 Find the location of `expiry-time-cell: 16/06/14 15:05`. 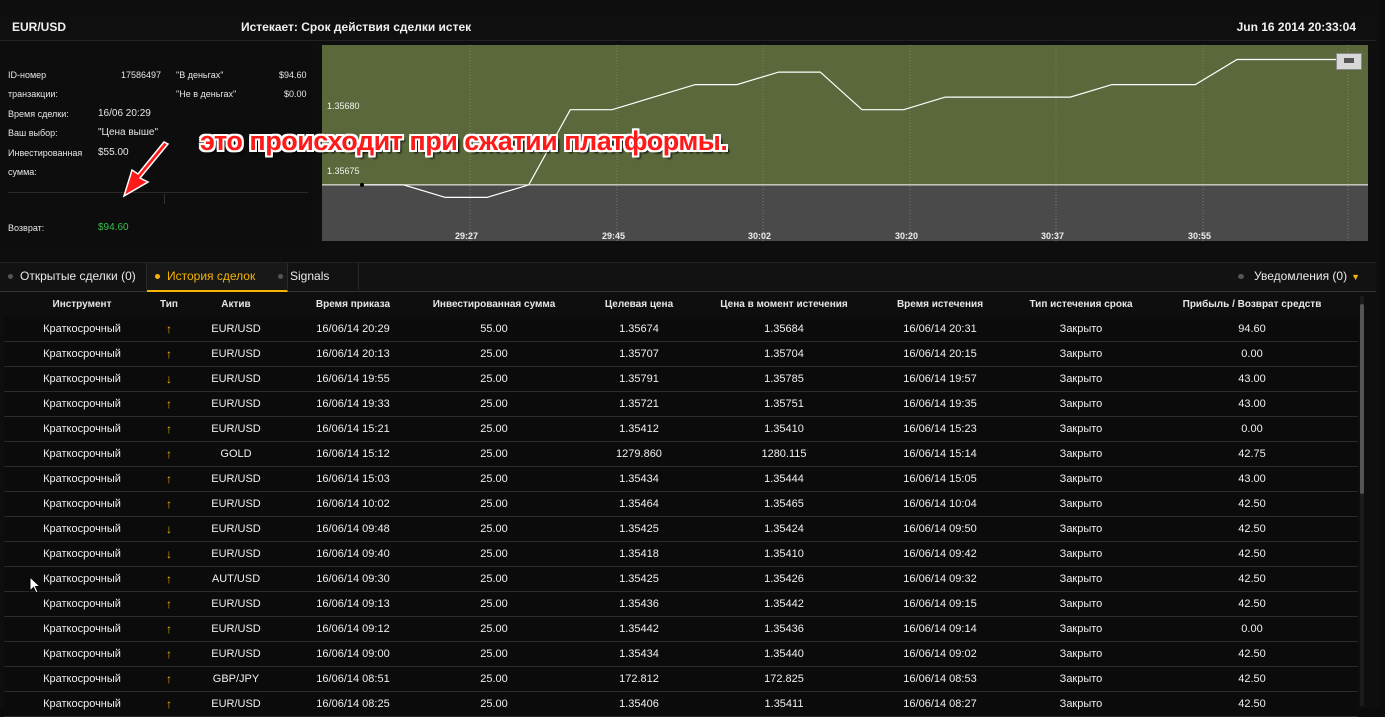

expiry-time-cell: 16/06/14 15:05 is located at coordinates (940, 479).